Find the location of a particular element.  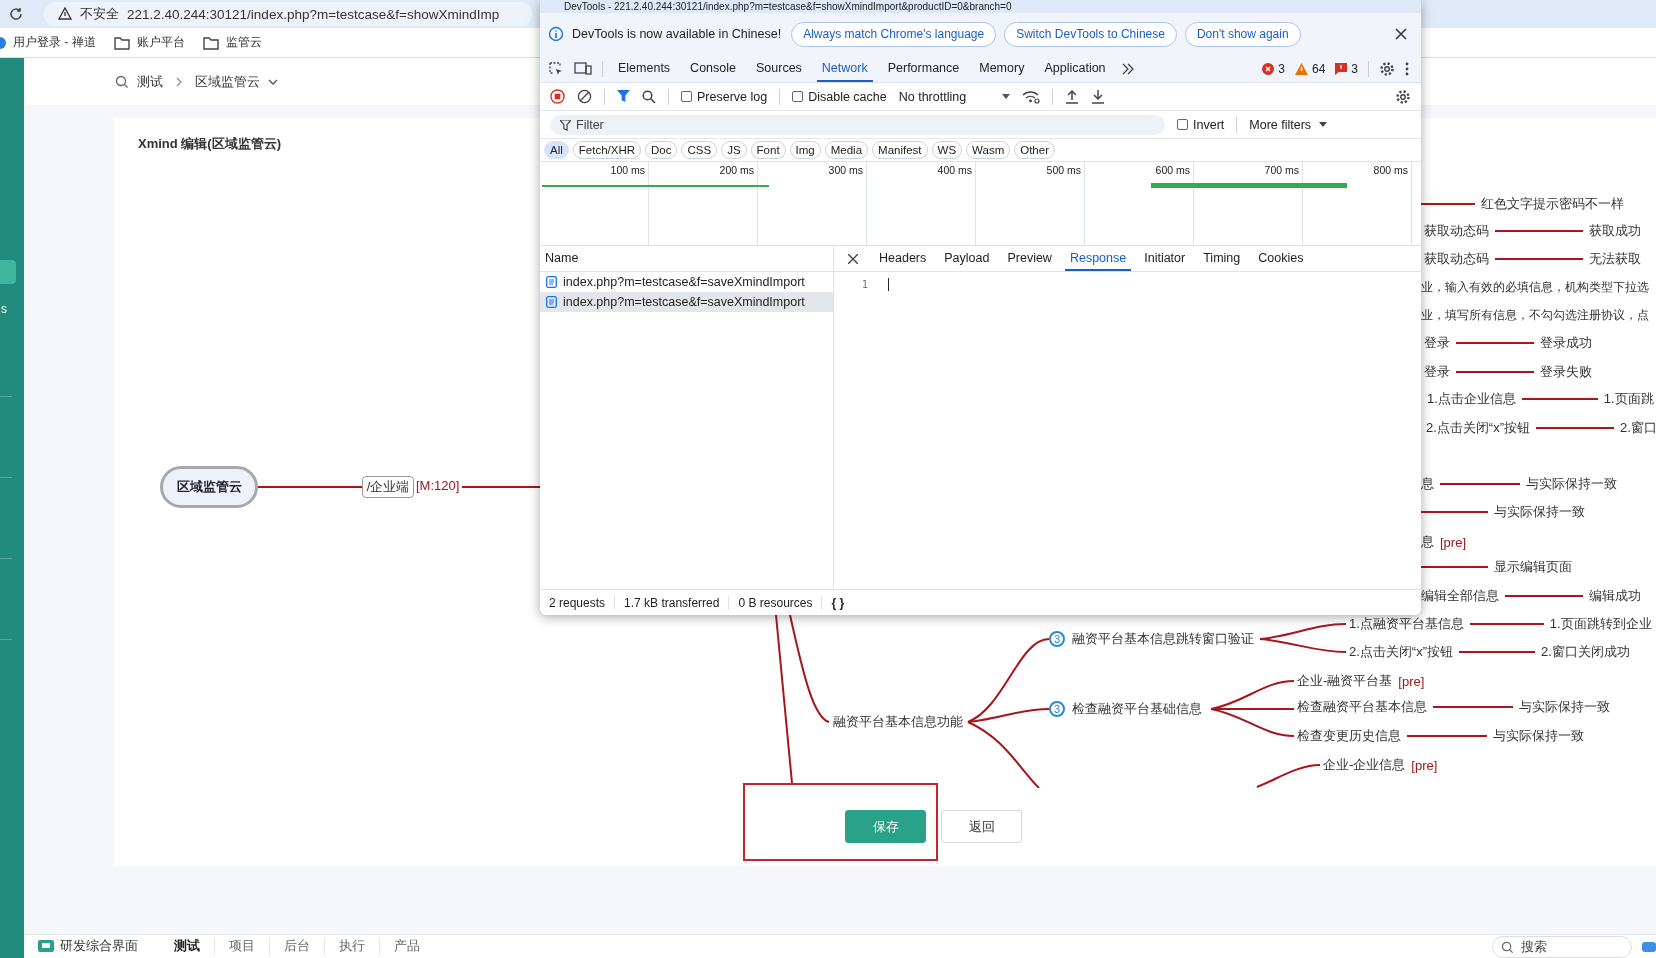

time-tick: 100 ms is located at coordinates (627, 170).